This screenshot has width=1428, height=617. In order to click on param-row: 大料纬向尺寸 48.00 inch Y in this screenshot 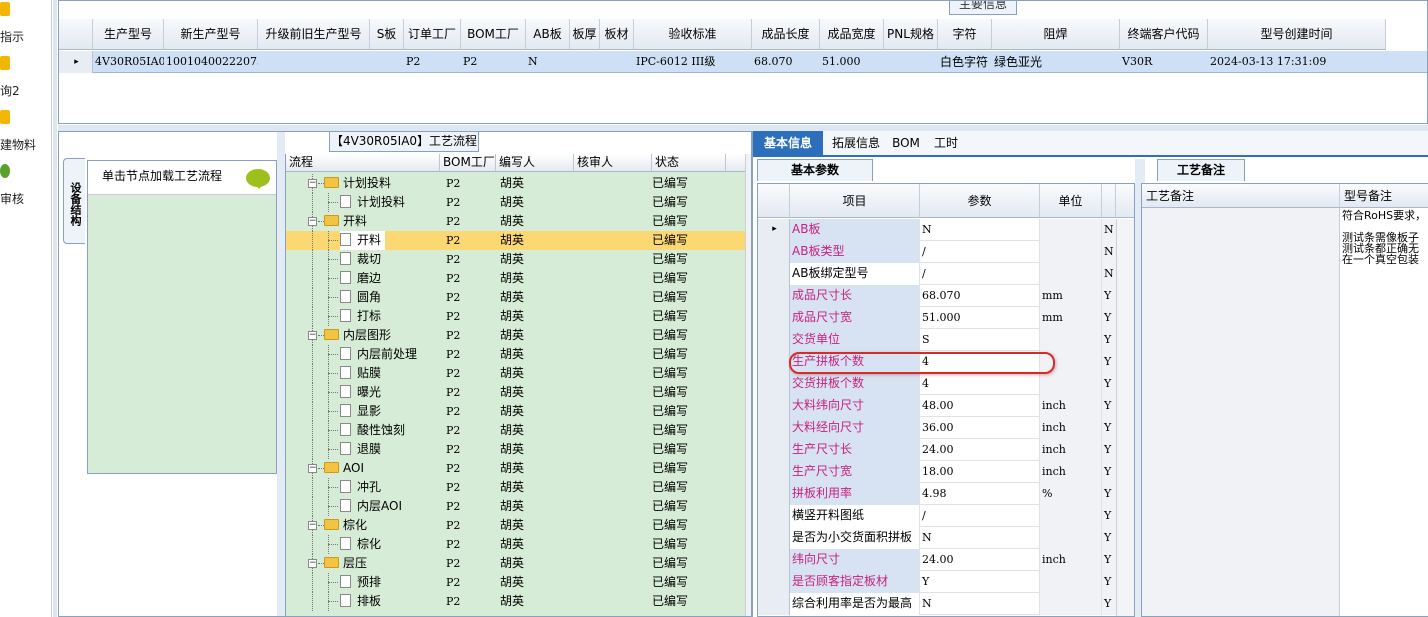, I will do `click(946, 406)`.